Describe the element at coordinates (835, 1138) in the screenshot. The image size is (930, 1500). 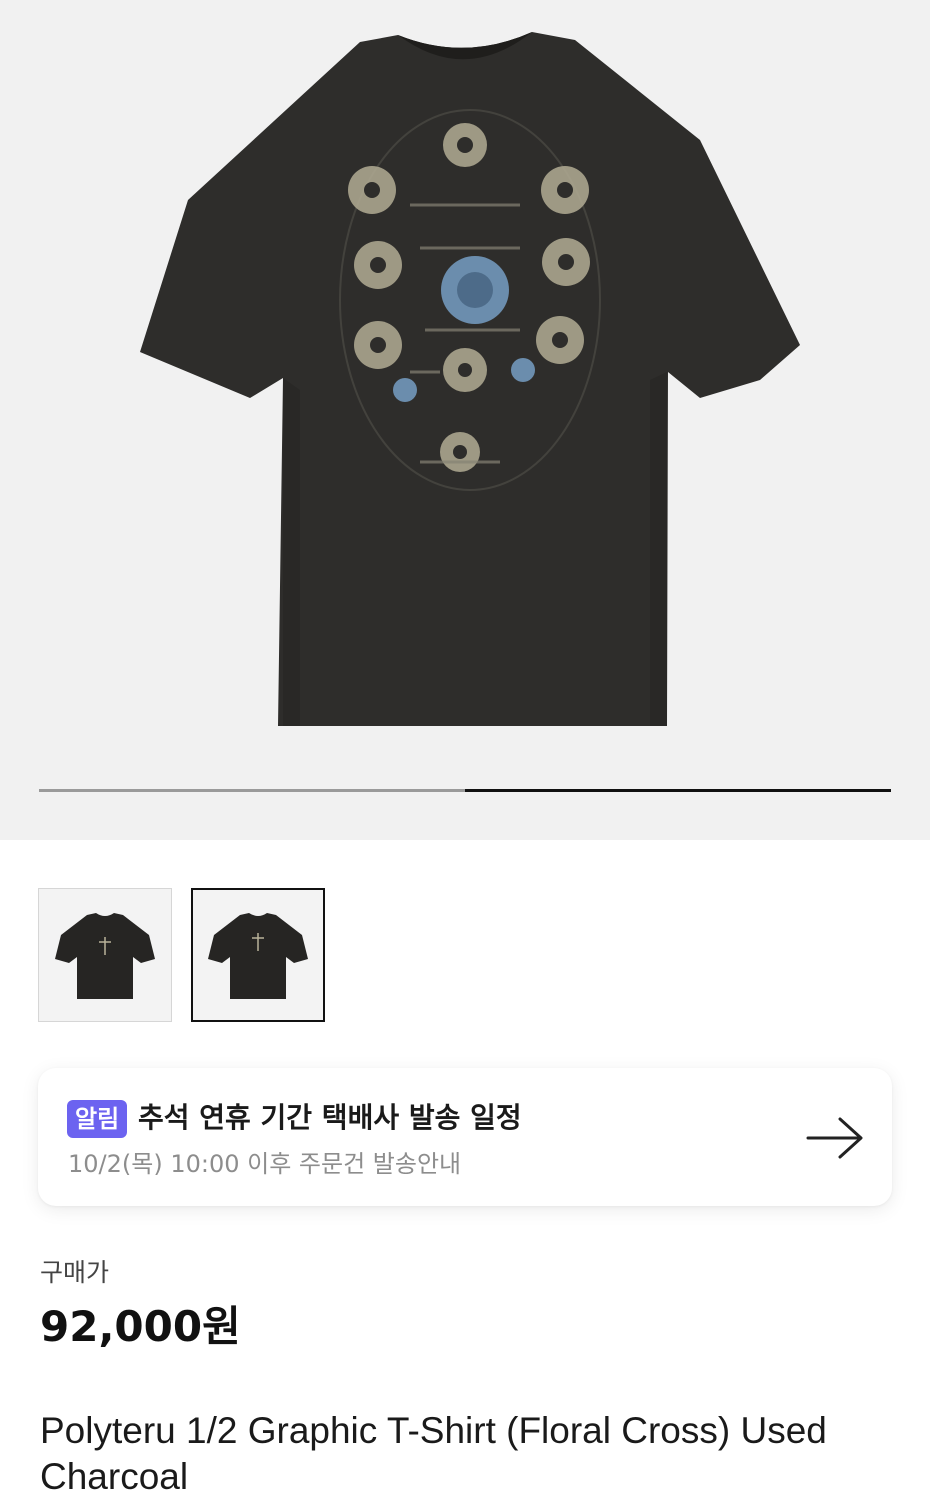
I see `arrow-right-icon` at that location.